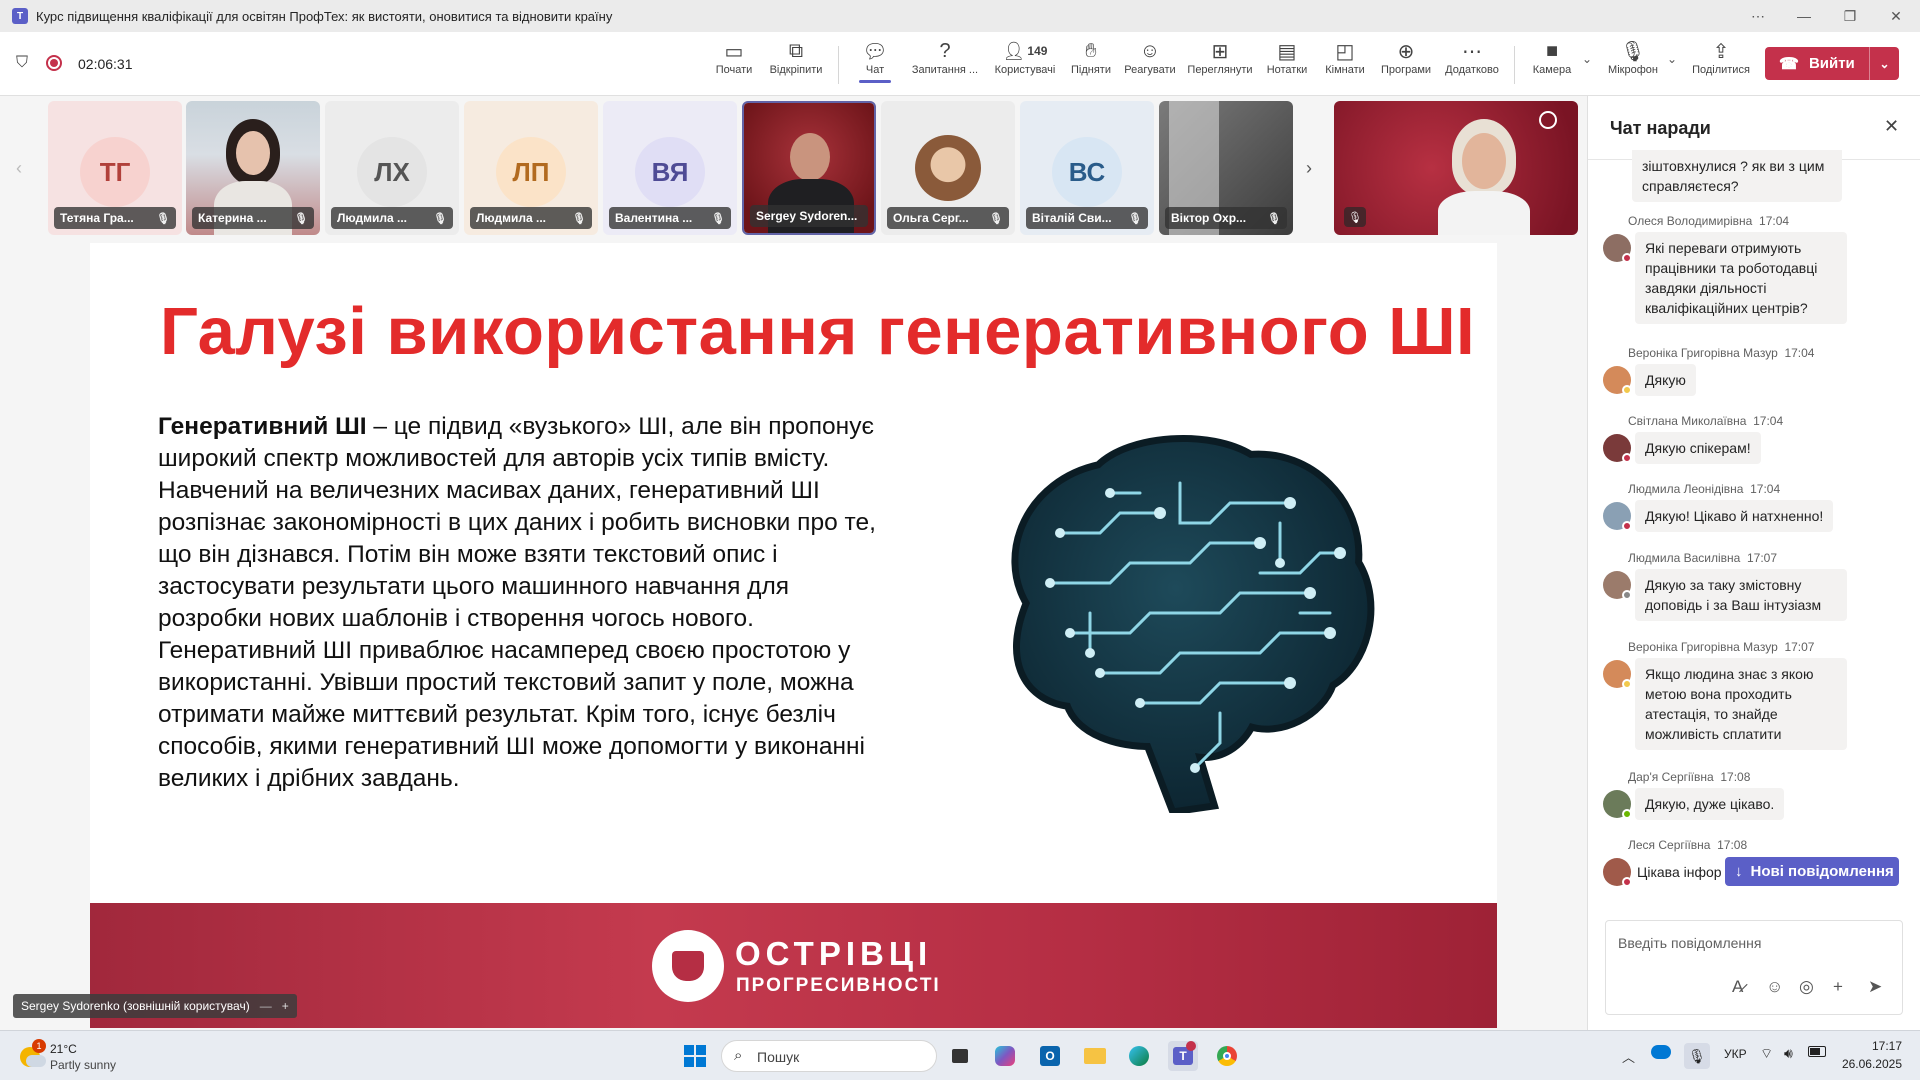 This screenshot has width=1920, height=1080. What do you see at coordinates (1633, 65) in the screenshot?
I see `microphone-button: 🎙︎ Мікрофон` at bounding box center [1633, 65].